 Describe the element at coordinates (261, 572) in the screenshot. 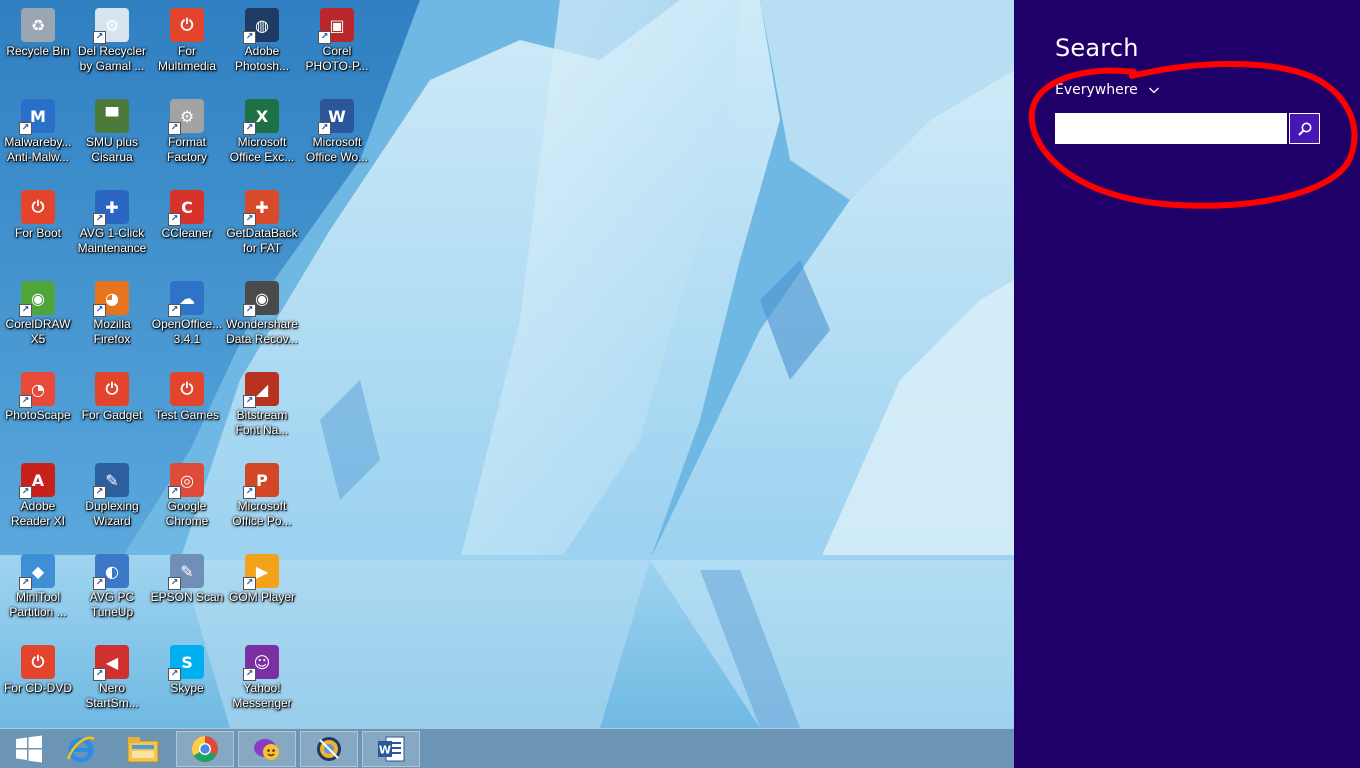

I see `gom-player-icon: ▶ ↗` at that location.